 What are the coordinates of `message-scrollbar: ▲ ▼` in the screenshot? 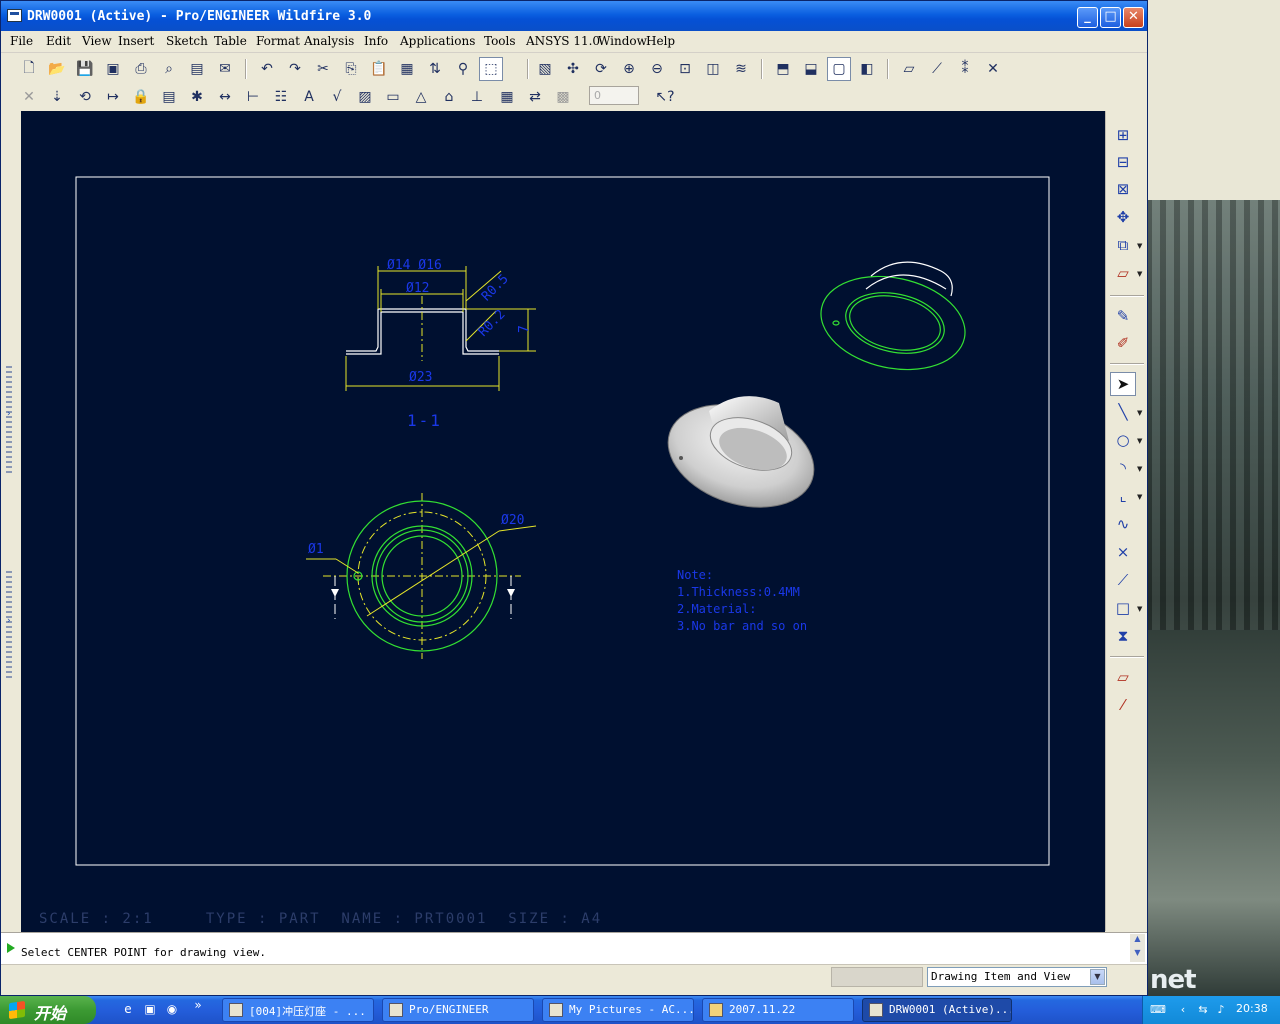 It's located at (1137, 948).